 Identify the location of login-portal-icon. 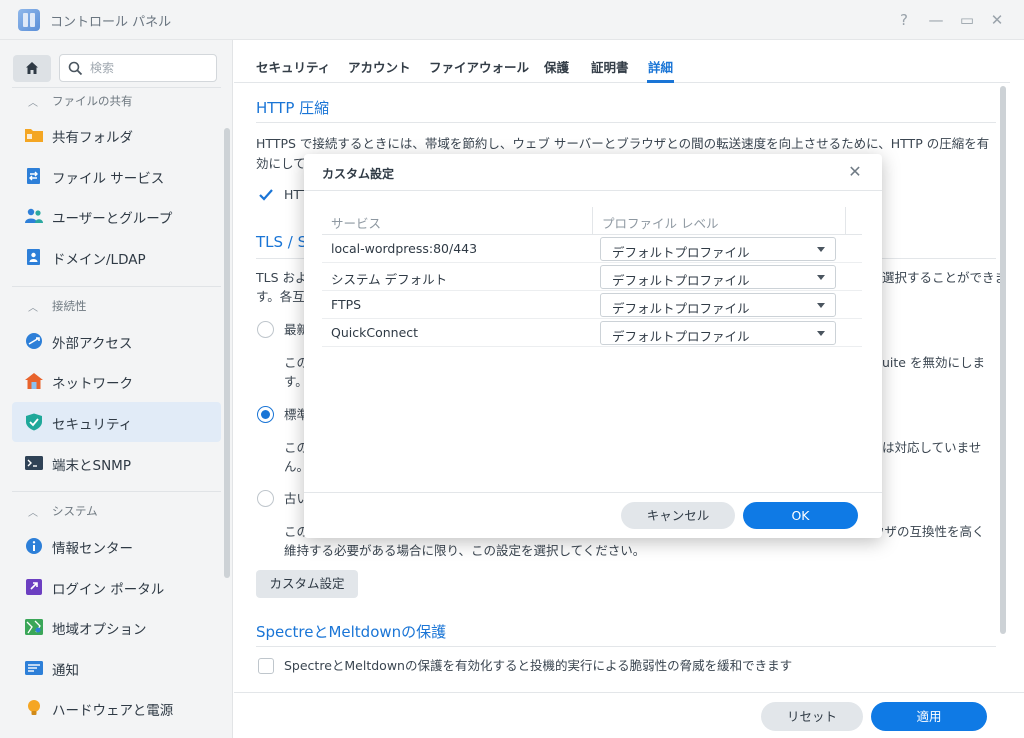
(34, 587).